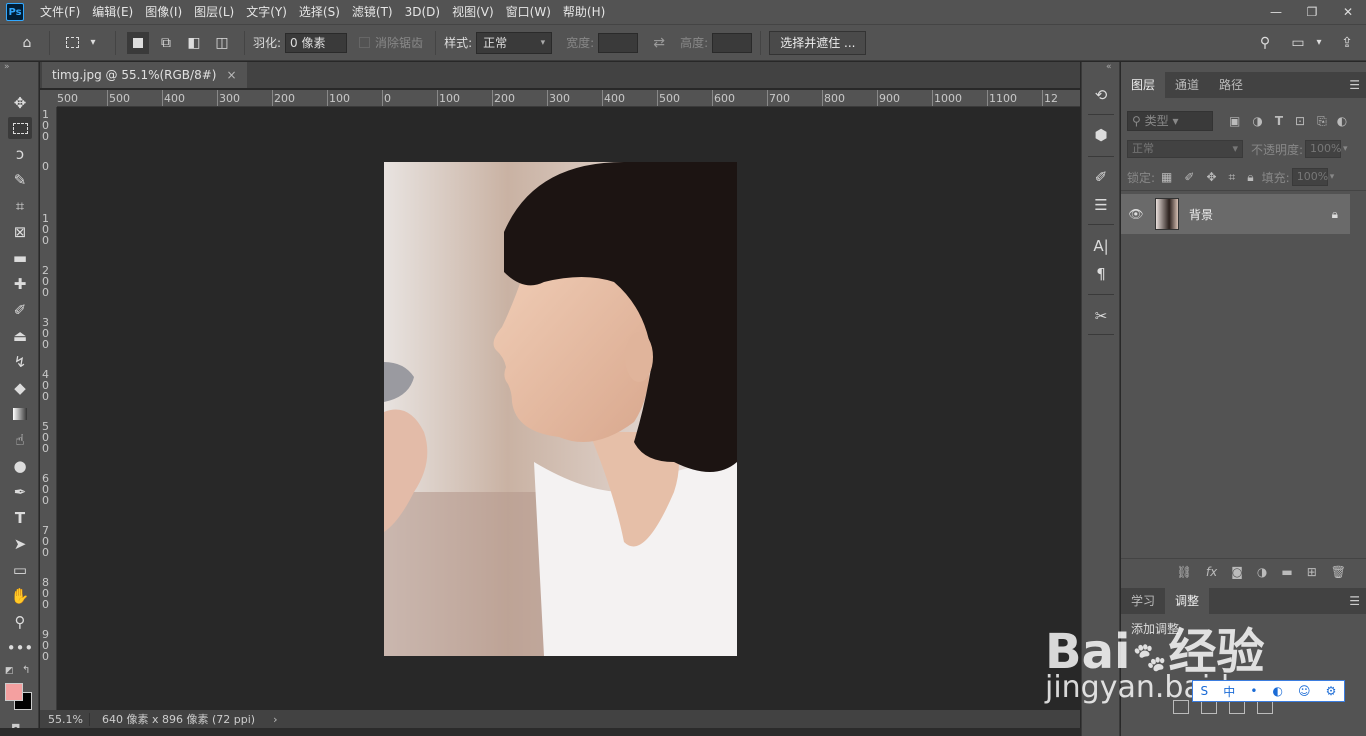 This screenshot has height=736, width=1366. I want to click on new-layer-icon: ⊞, so click(1312, 572).